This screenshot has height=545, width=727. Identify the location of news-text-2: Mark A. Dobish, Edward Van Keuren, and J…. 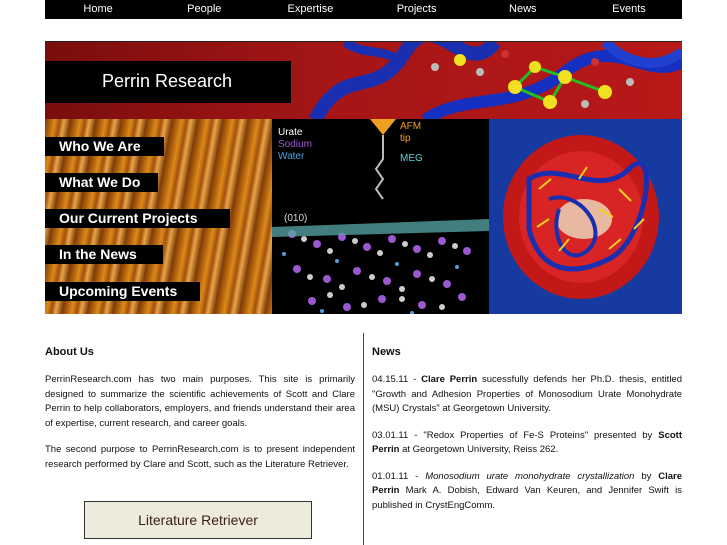
(527, 498).